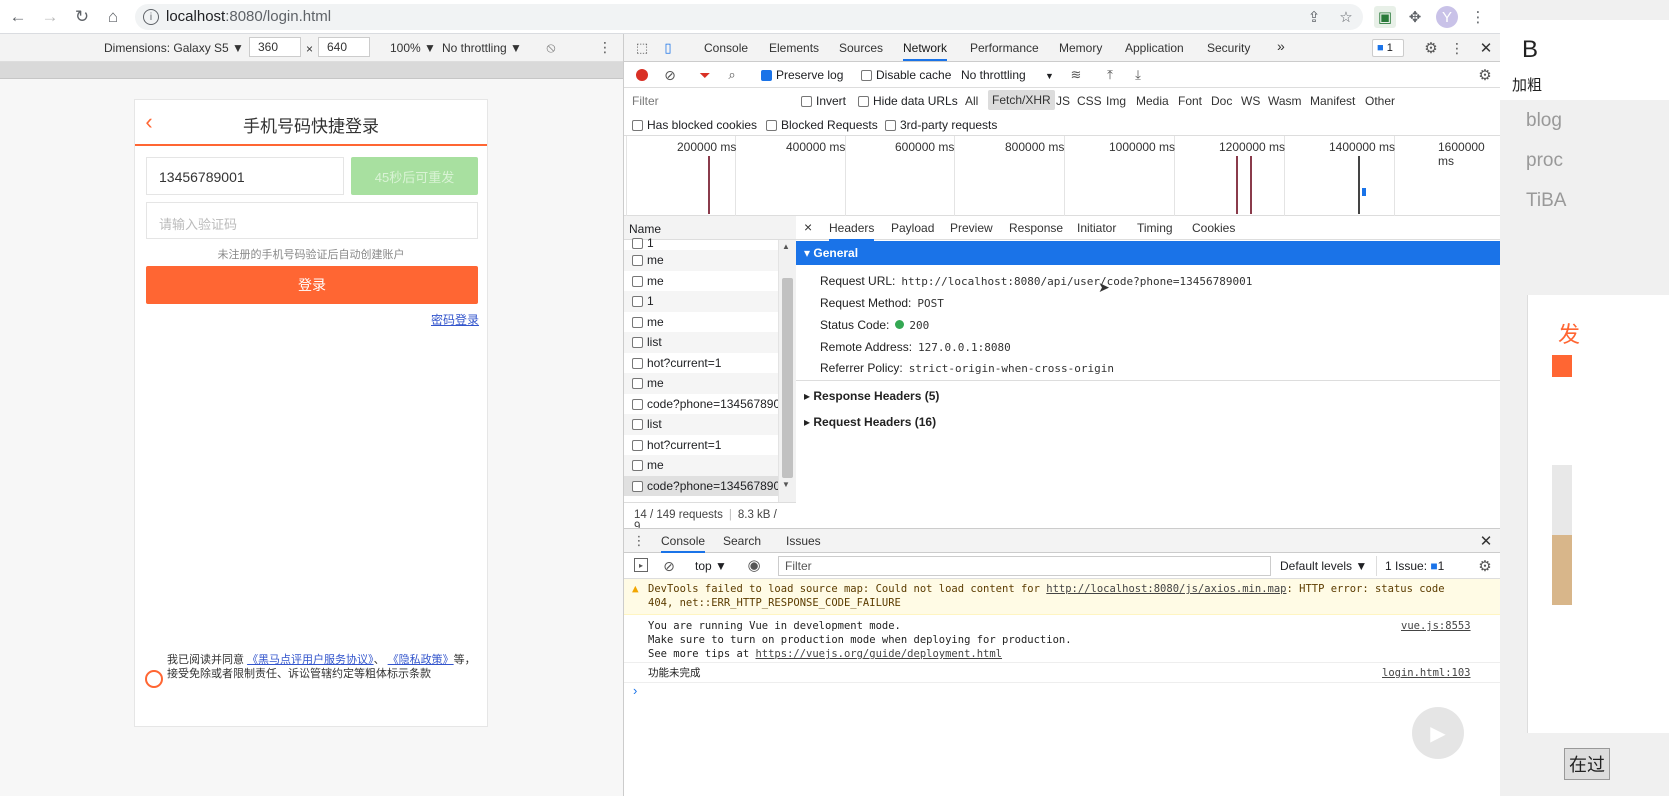 This screenshot has height=796, width=1669. What do you see at coordinates (642, 48) in the screenshot?
I see `inspect-element-icon: ⬚` at bounding box center [642, 48].